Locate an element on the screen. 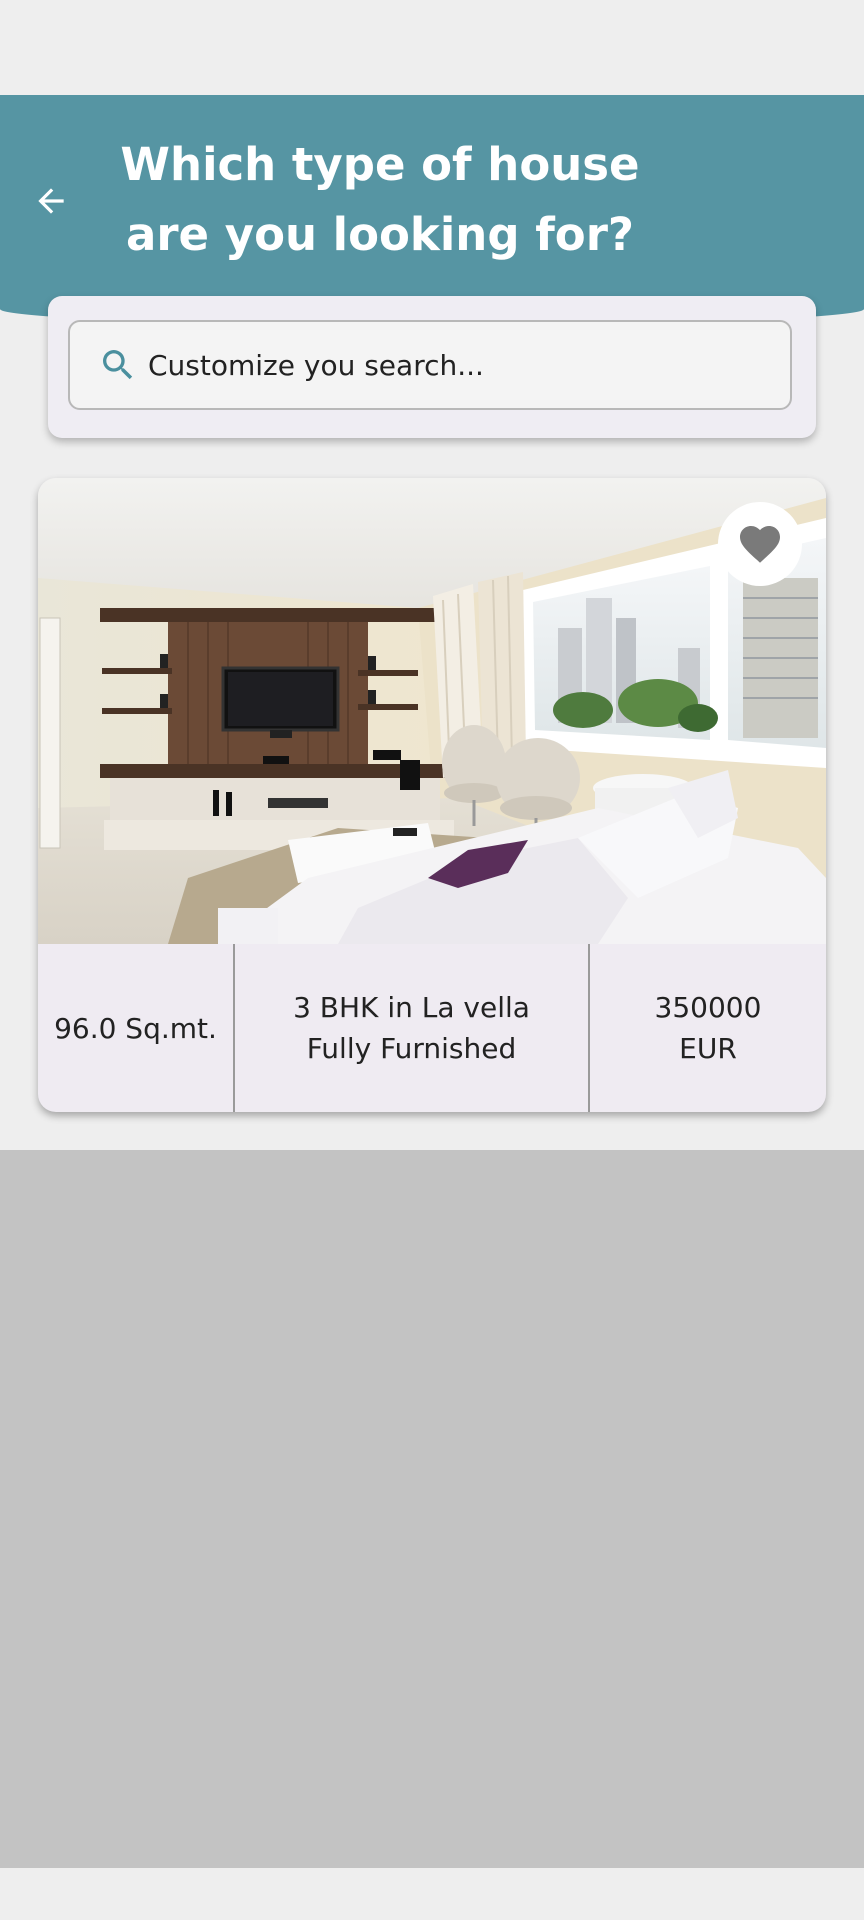 Image resolution: width=864 pixels, height=1920 pixels. search-input is located at coordinates (448, 365).